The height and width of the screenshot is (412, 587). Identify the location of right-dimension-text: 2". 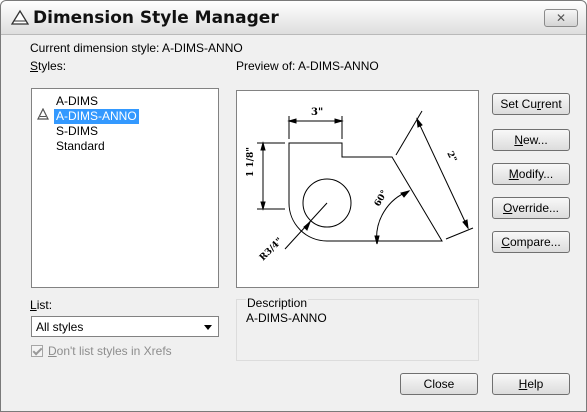
(451, 157).